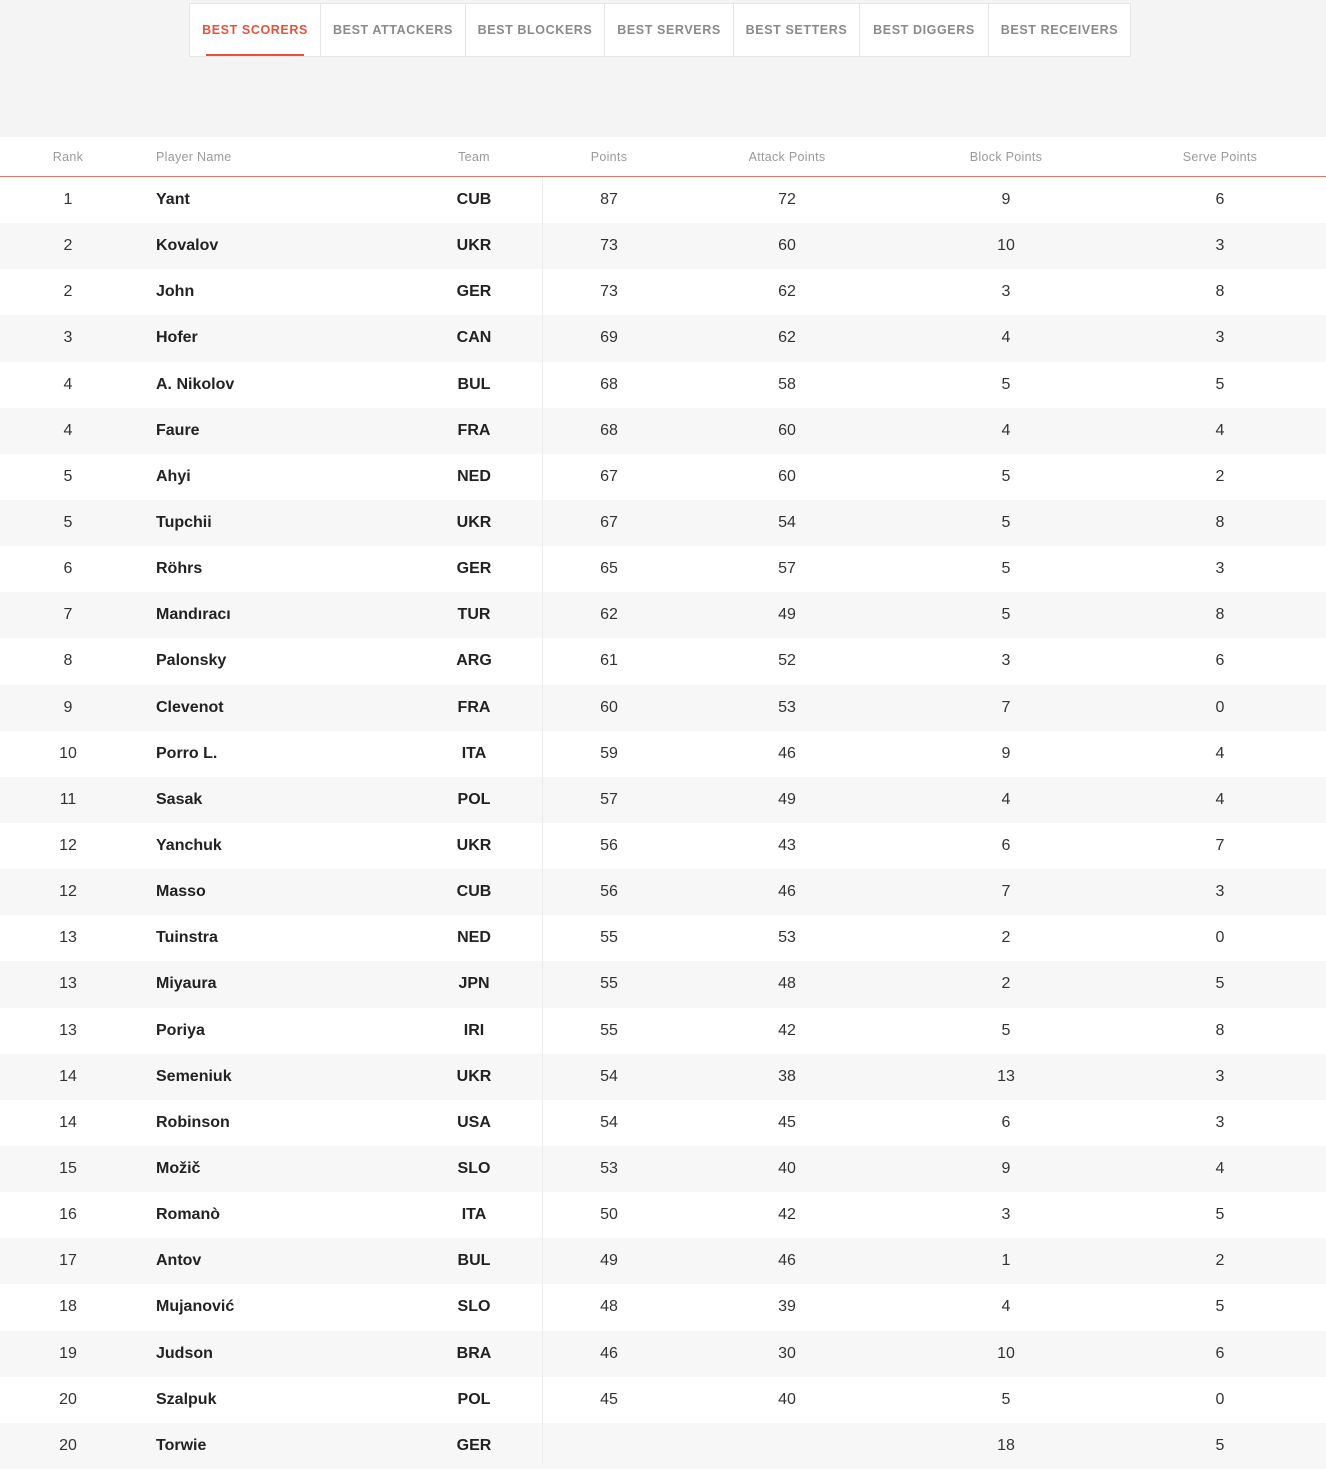 The width and height of the screenshot is (1326, 1469). Describe the element at coordinates (271, 246) in the screenshot. I see `cell-player-name: Kovalov` at that location.